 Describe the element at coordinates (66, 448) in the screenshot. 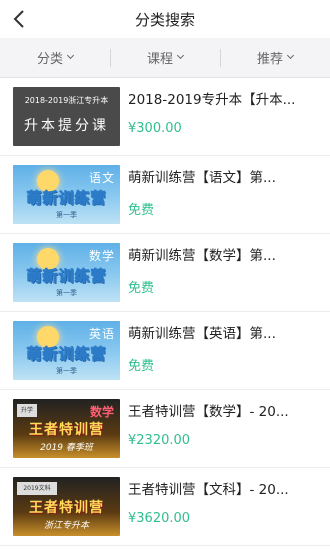

I see `thumbnail-season: 2019 春季班` at that location.